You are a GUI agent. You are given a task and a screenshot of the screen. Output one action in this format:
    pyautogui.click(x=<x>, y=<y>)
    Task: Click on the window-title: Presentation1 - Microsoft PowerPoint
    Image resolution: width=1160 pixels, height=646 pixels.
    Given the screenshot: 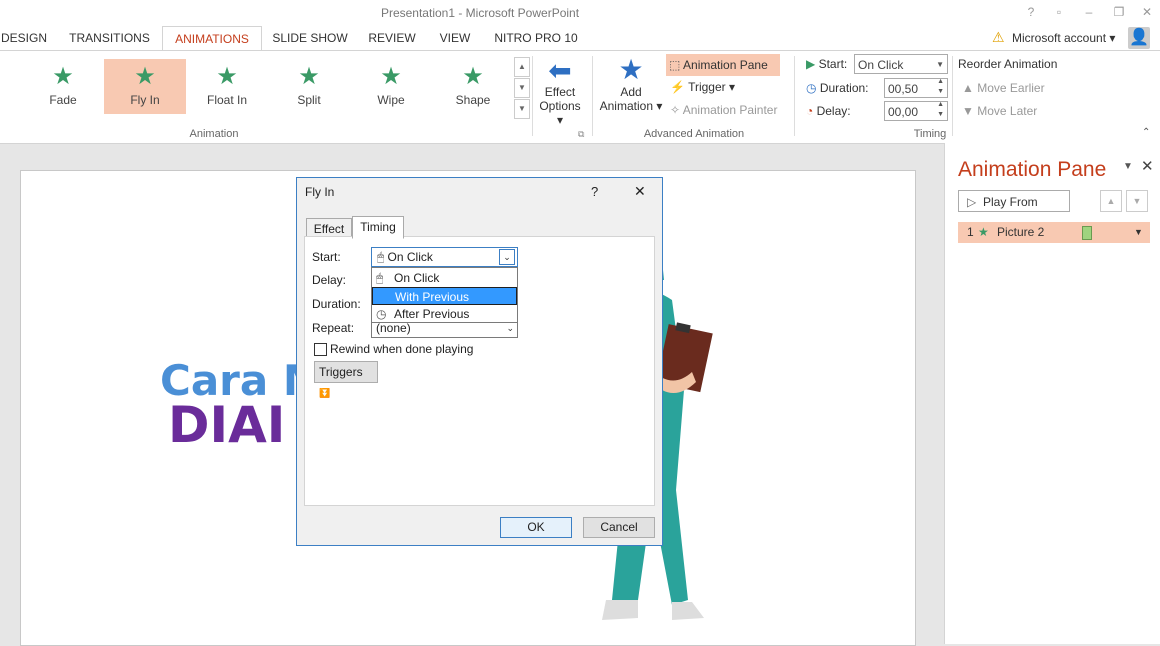 What is the action you would take?
    pyautogui.click(x=480, y=13)
    